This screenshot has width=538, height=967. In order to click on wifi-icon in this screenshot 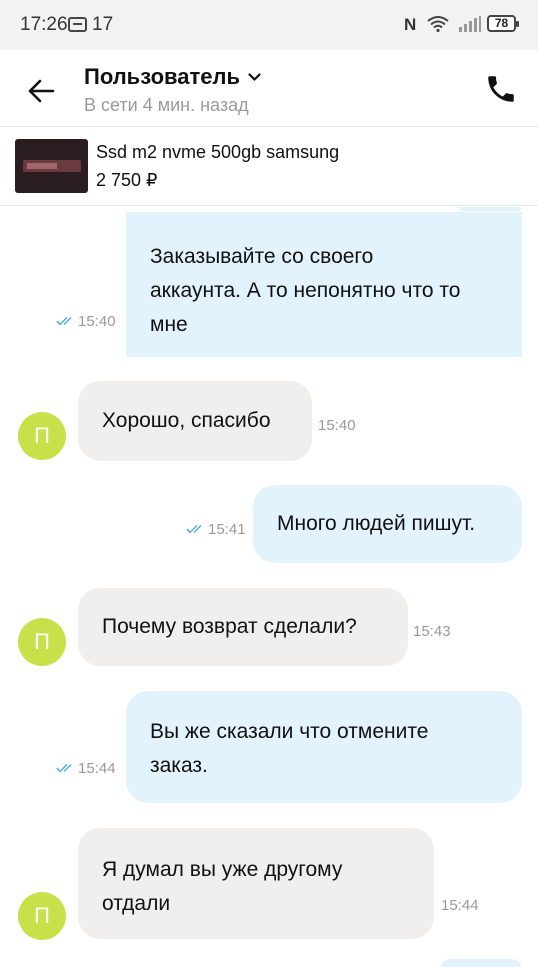, I will do `click(438, 24)`.